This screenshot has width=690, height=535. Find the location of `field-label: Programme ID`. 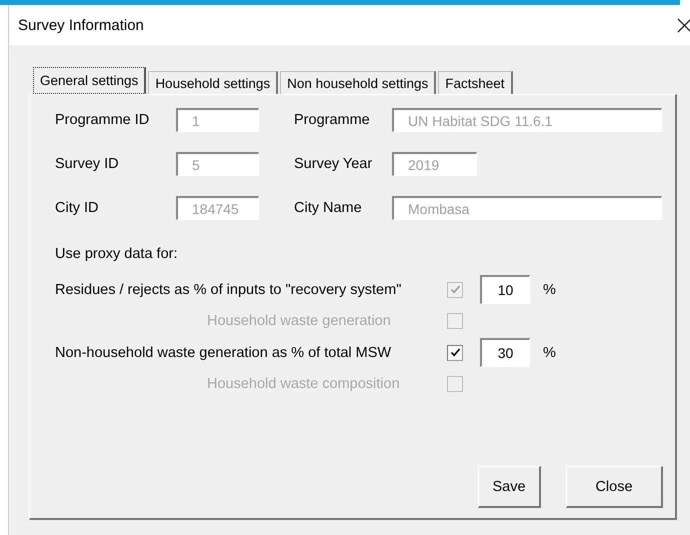

field-label: Programme ID is located at coordinates (102, 120).